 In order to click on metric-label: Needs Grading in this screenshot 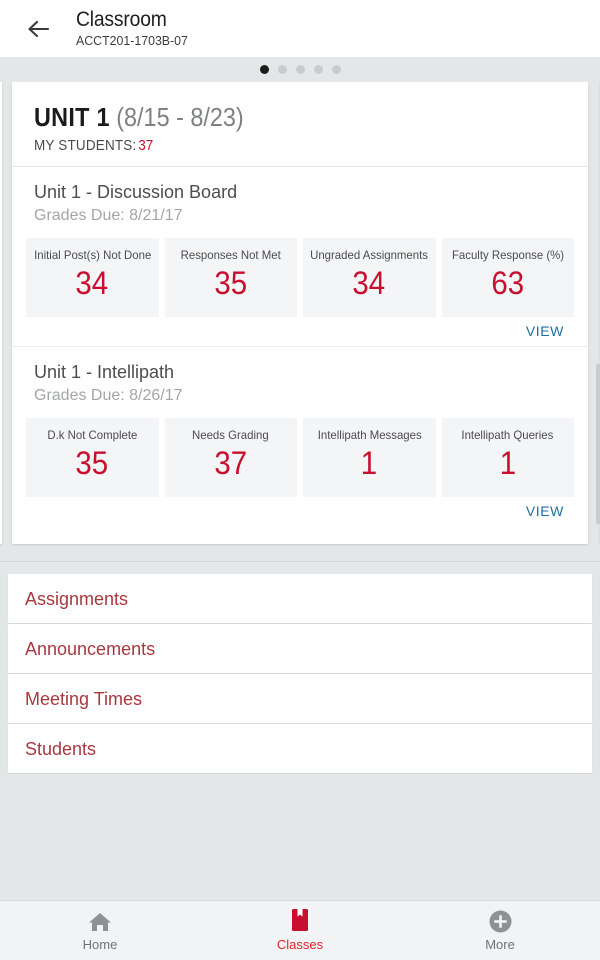, I will do `click(231, 435)`.